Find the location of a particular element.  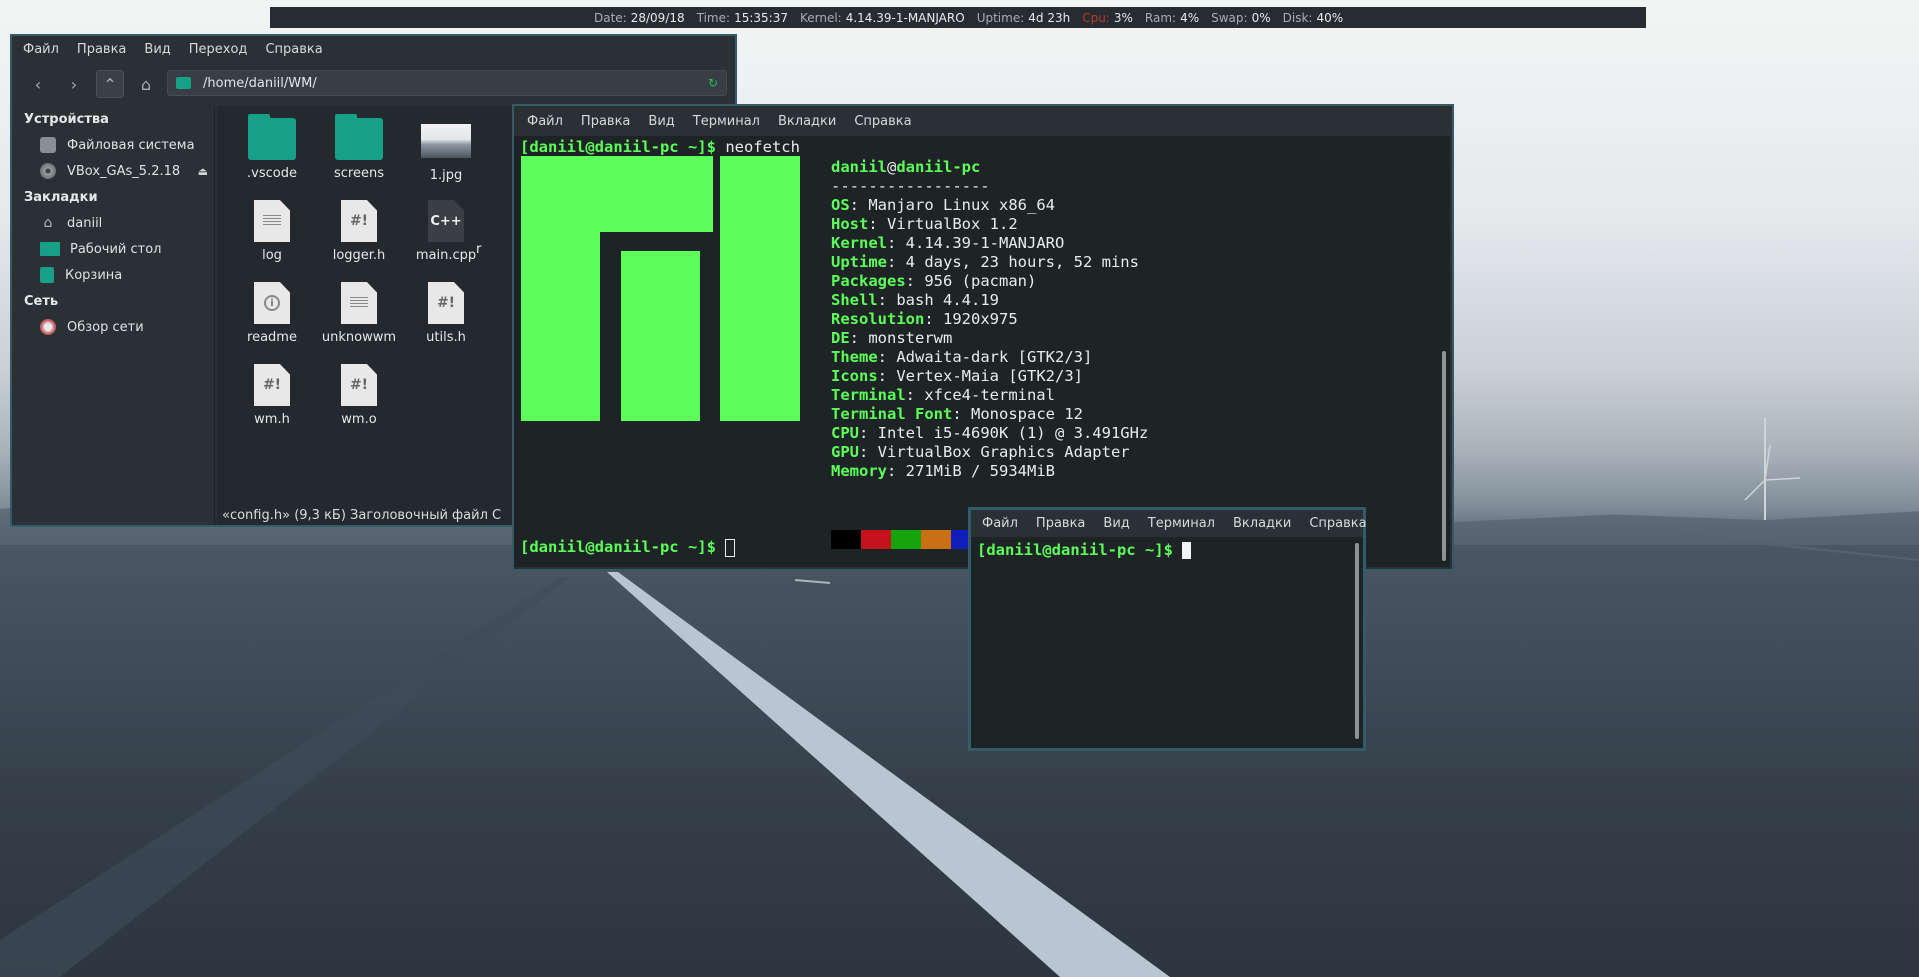

file-item-screens: screens is located at coordinates (359, 147).